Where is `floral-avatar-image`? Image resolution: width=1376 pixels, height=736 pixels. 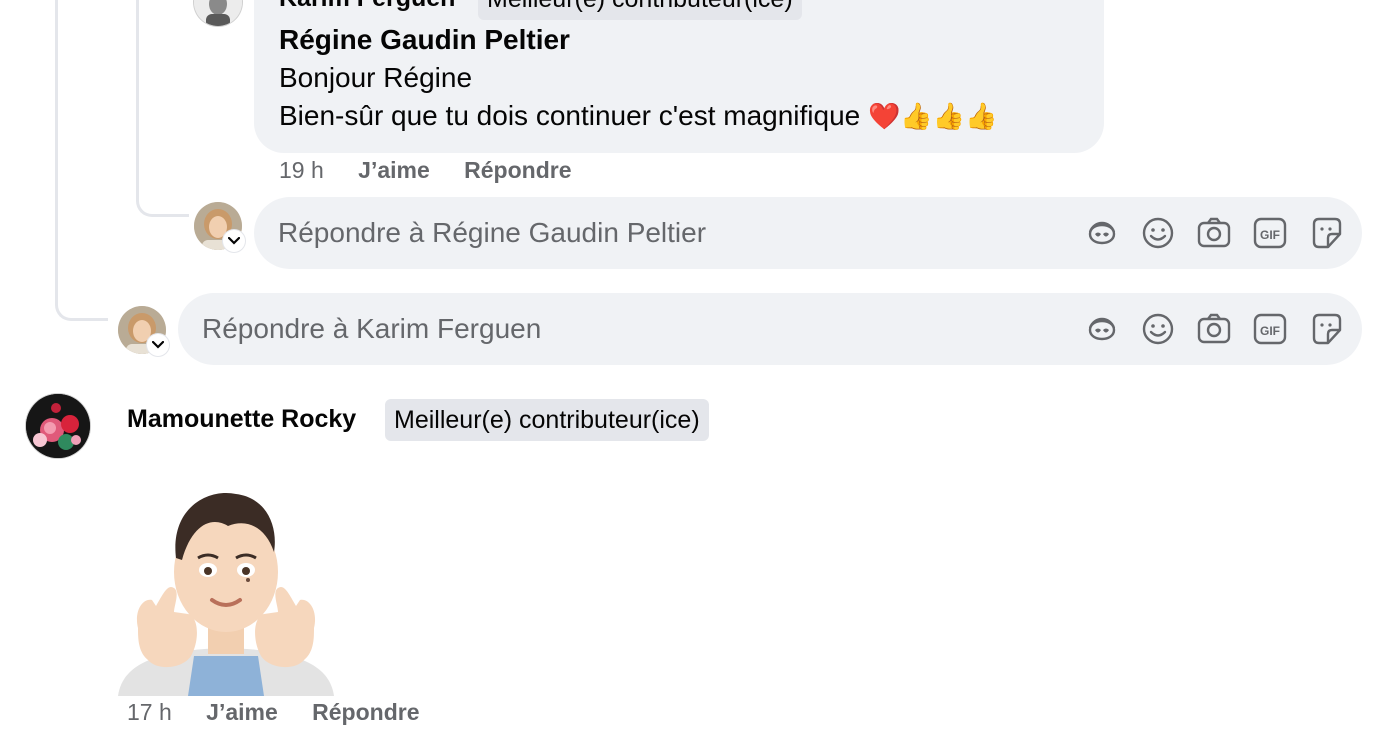
floral-avatar-image is located at coordinates (58, 426).